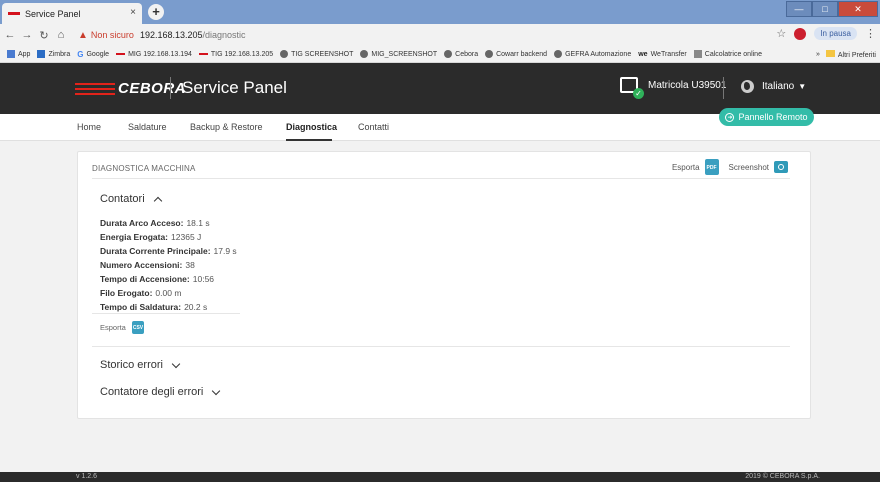  Describe the element at coordinates (799, 9) in the screenshot. I see `minimize-button: —` at that location.